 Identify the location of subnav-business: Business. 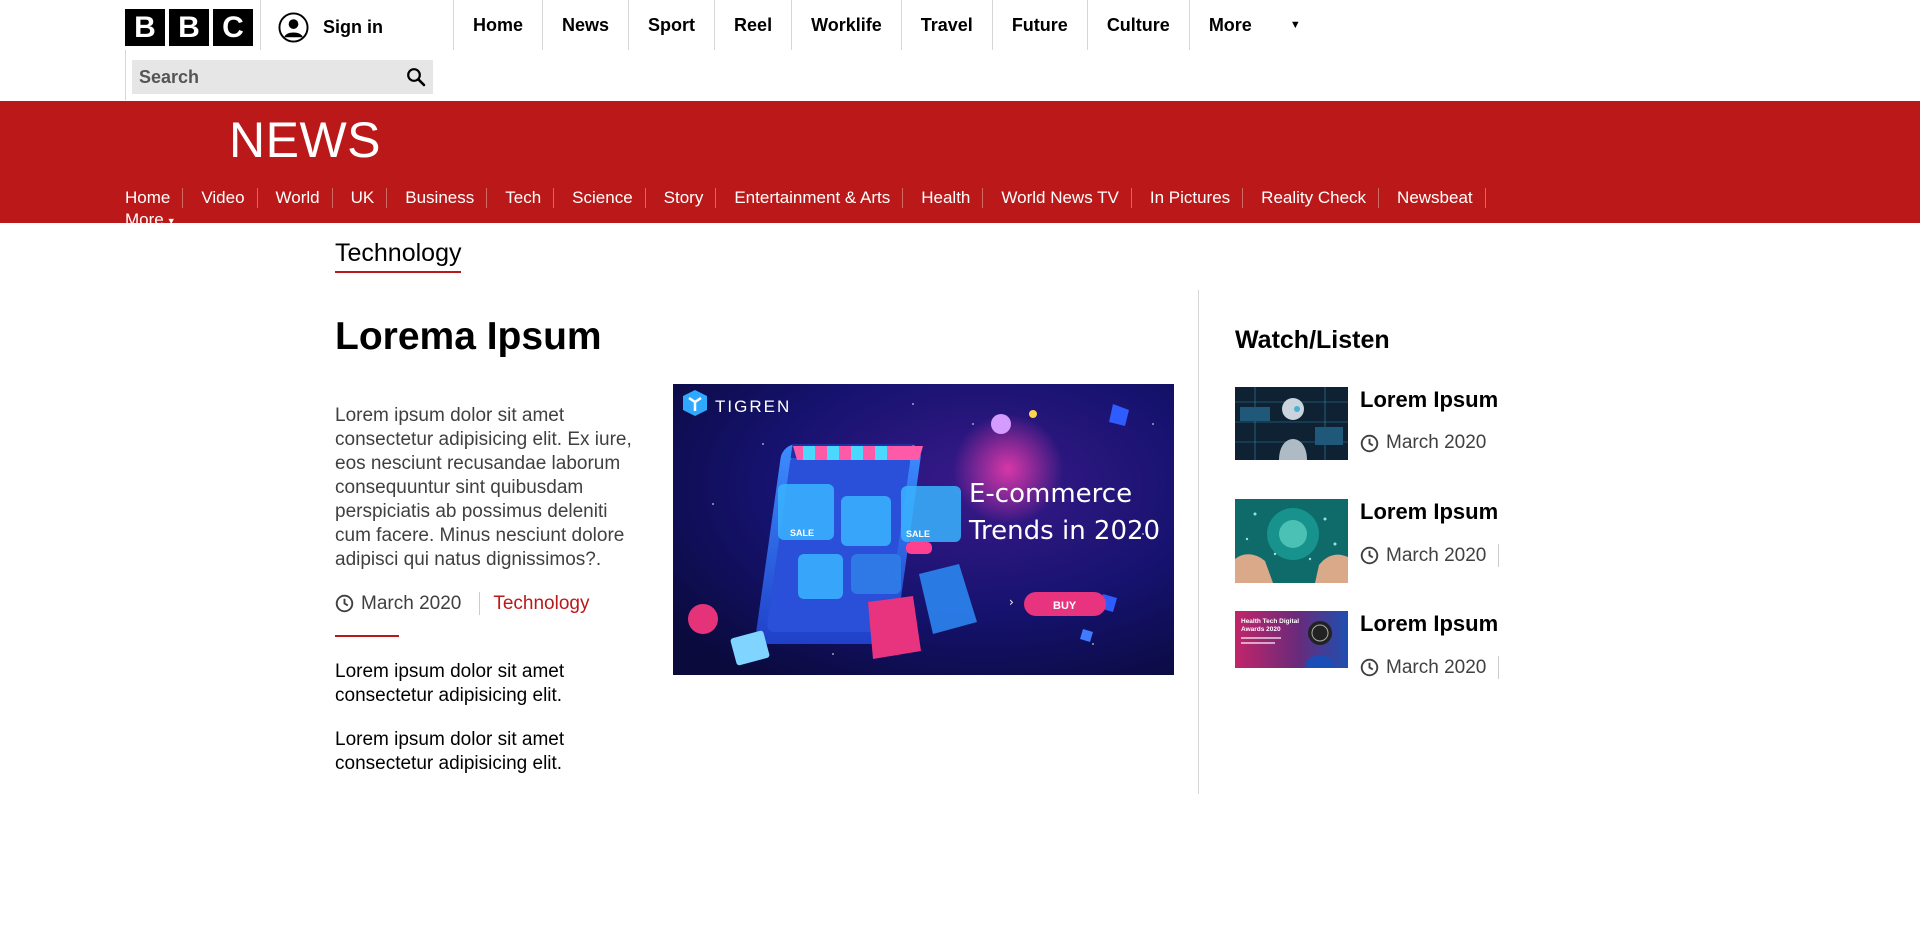
(437, 198).